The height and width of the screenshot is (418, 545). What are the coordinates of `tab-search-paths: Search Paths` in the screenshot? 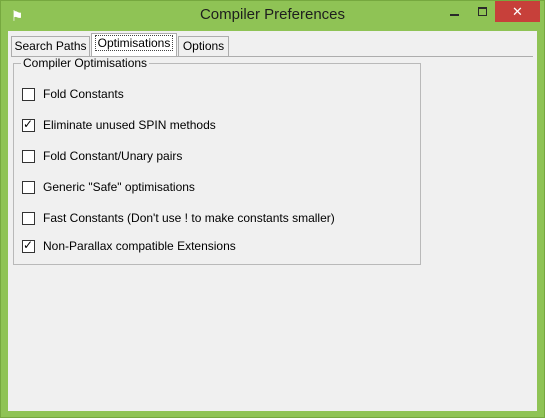 It's located at (50, 46).